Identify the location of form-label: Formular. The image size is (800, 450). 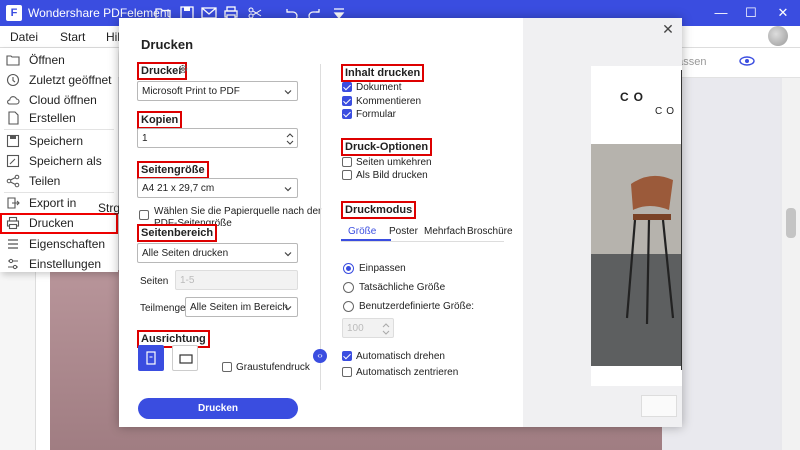
(376, 114).